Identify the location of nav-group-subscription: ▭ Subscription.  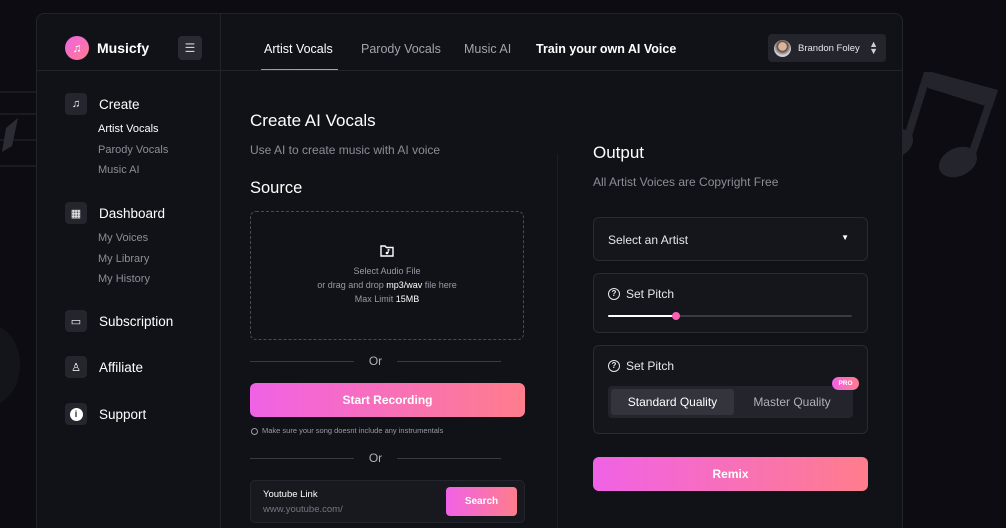
(119, 321).